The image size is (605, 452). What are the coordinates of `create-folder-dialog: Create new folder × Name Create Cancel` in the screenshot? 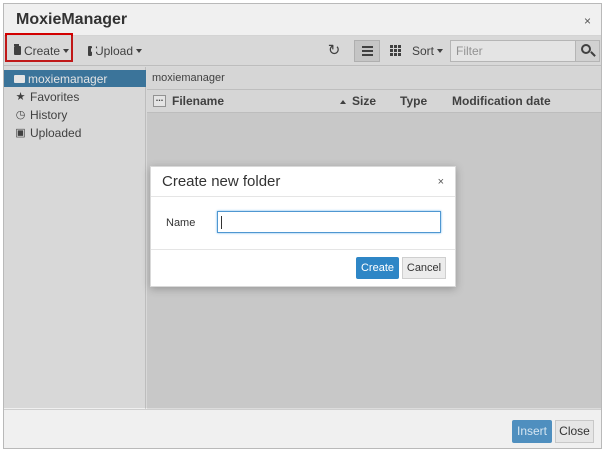 It's located at (303, 226).